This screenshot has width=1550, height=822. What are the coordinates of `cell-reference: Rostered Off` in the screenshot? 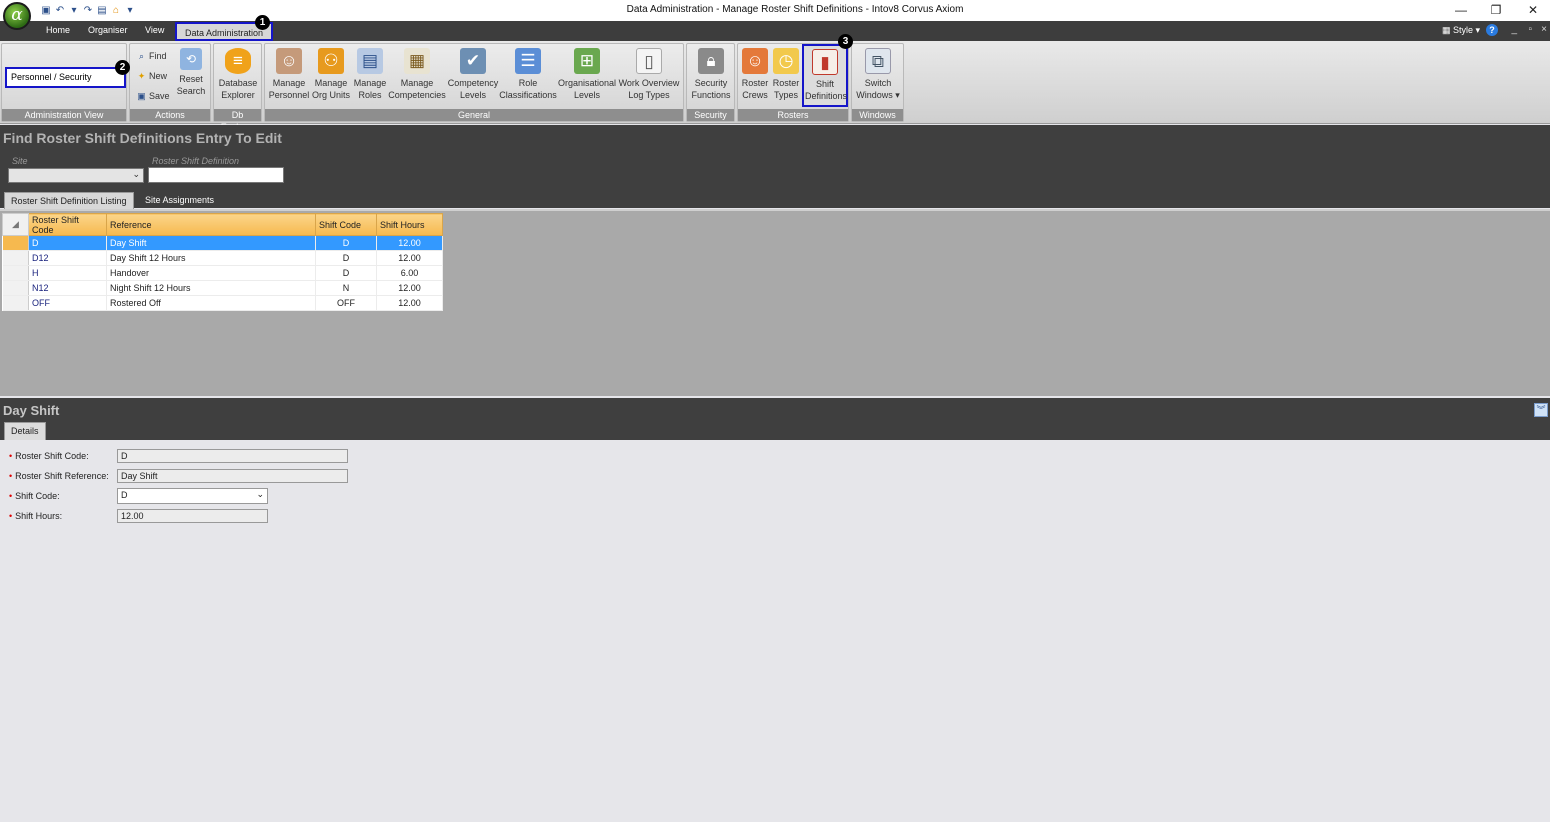 It's located at (211, 303).